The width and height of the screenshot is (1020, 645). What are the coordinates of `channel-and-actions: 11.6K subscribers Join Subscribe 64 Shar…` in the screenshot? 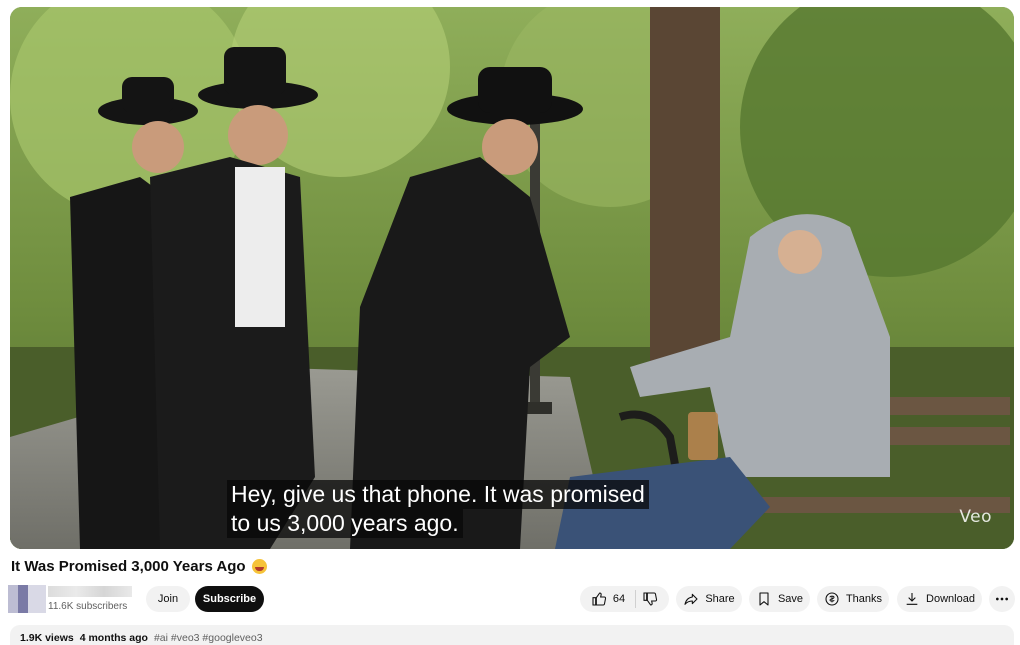 It's located at (511, 600).